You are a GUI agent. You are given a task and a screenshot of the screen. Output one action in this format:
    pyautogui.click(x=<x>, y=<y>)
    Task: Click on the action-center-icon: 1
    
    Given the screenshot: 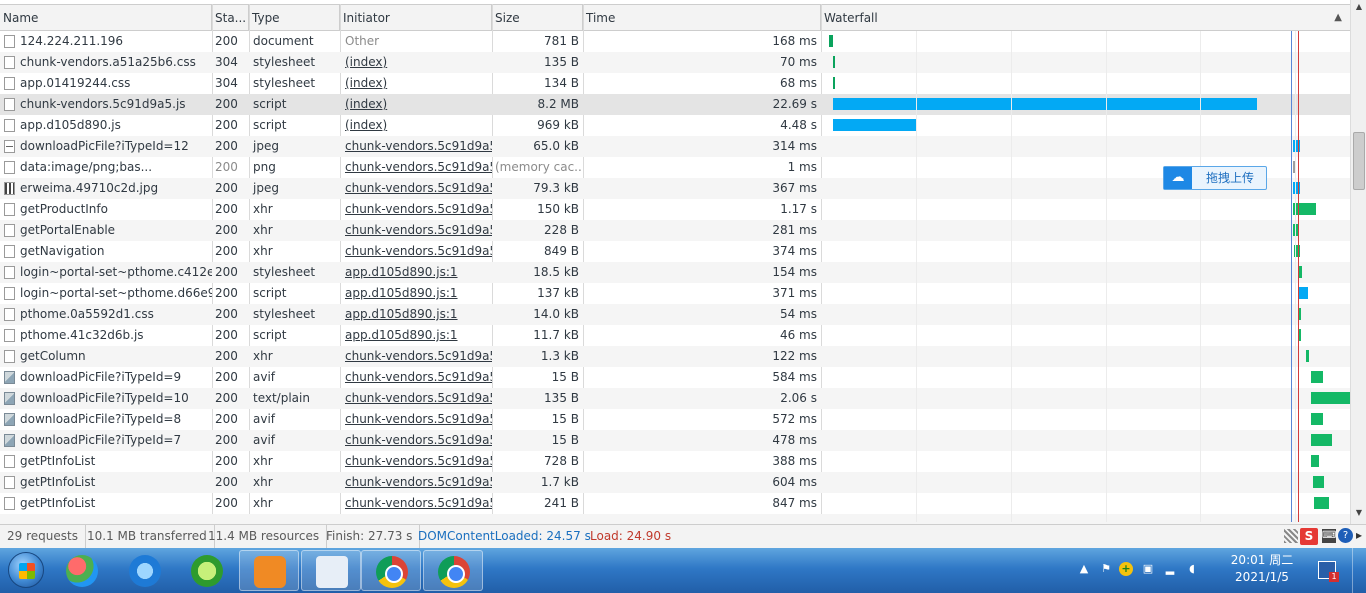 What is the action you would take?
    pyautogui.click(x=1328, y=571)
    